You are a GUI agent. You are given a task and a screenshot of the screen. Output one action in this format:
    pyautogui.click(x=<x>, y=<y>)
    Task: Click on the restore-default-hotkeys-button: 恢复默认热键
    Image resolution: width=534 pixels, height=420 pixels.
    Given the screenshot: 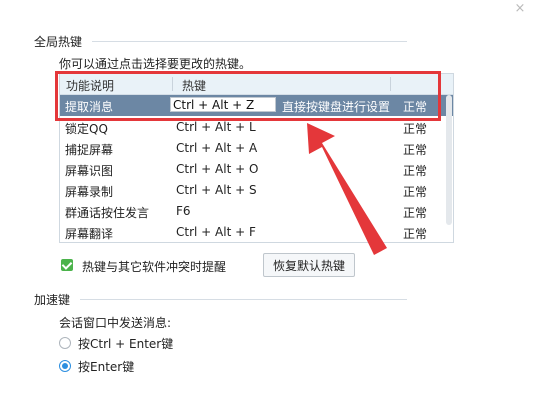 What is the action you would take?
    pyautogui.click(x=309, y=265)
    